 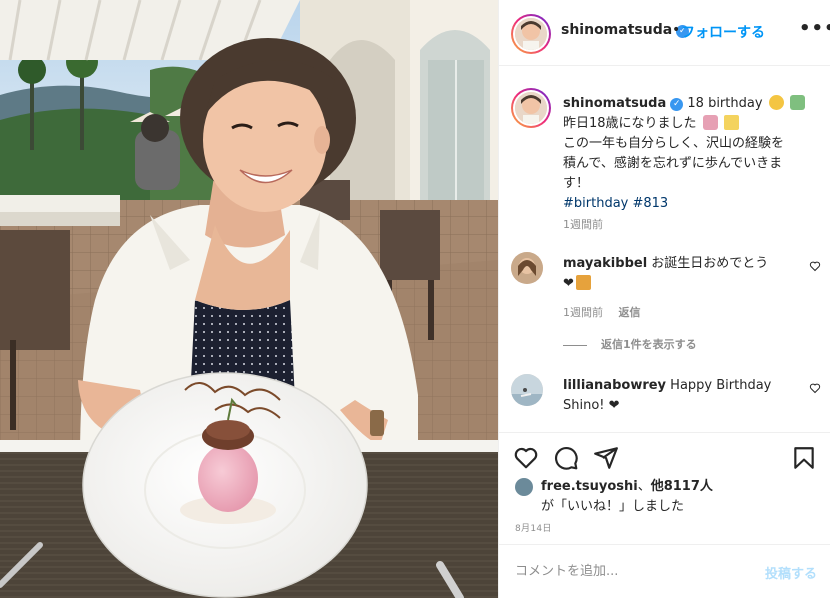 I want to click on party-popper-emoji-icon, so click(x=583, y=282).